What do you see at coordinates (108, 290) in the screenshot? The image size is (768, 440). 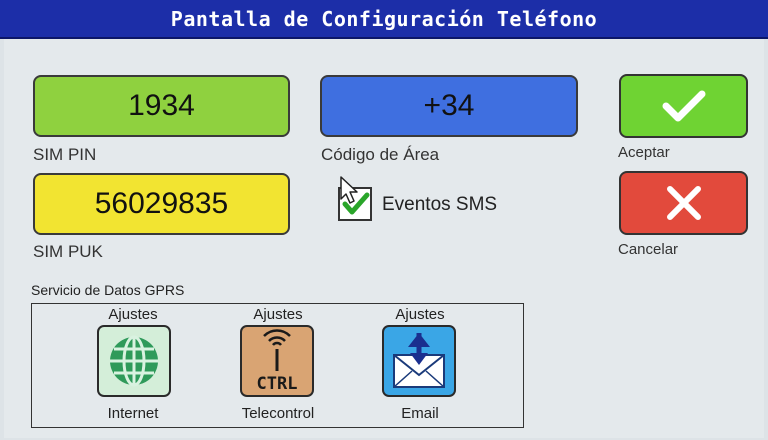 I see `gprs-section-title: Servicio de Datos GPRS` at bounding box center [108, 290].